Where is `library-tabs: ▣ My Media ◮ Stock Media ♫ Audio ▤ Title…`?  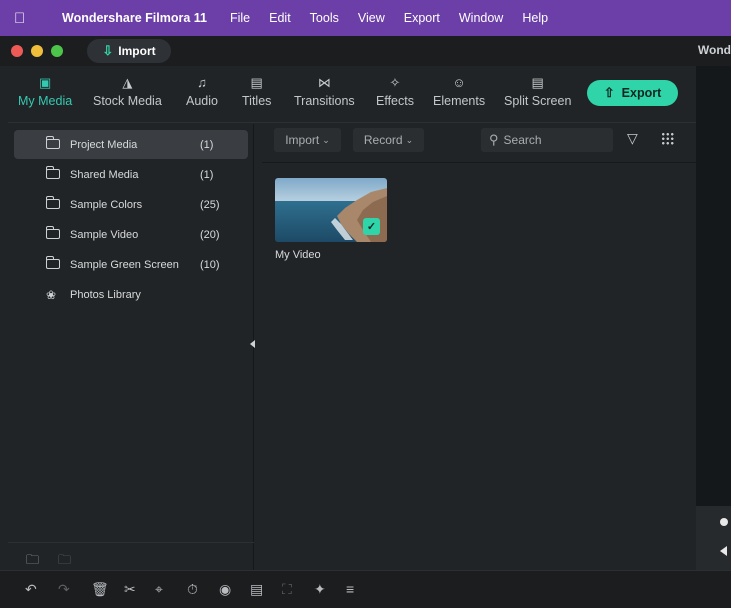
library-tabs: ▣ My Media ◮ Stock Media ♫ Audio ▤ Title… is located at coordinates (348, 93).